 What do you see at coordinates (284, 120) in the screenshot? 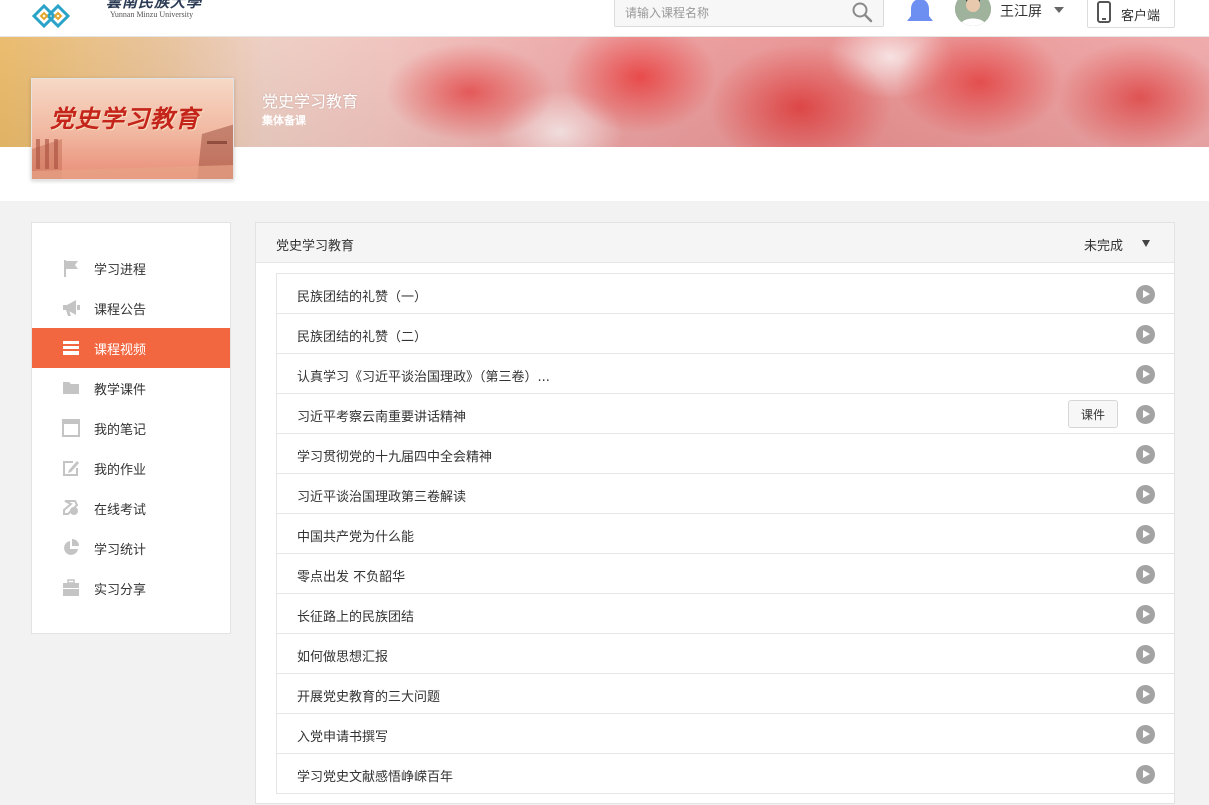
I see `course-type: 集体备课` at bounding box center [284, 120].